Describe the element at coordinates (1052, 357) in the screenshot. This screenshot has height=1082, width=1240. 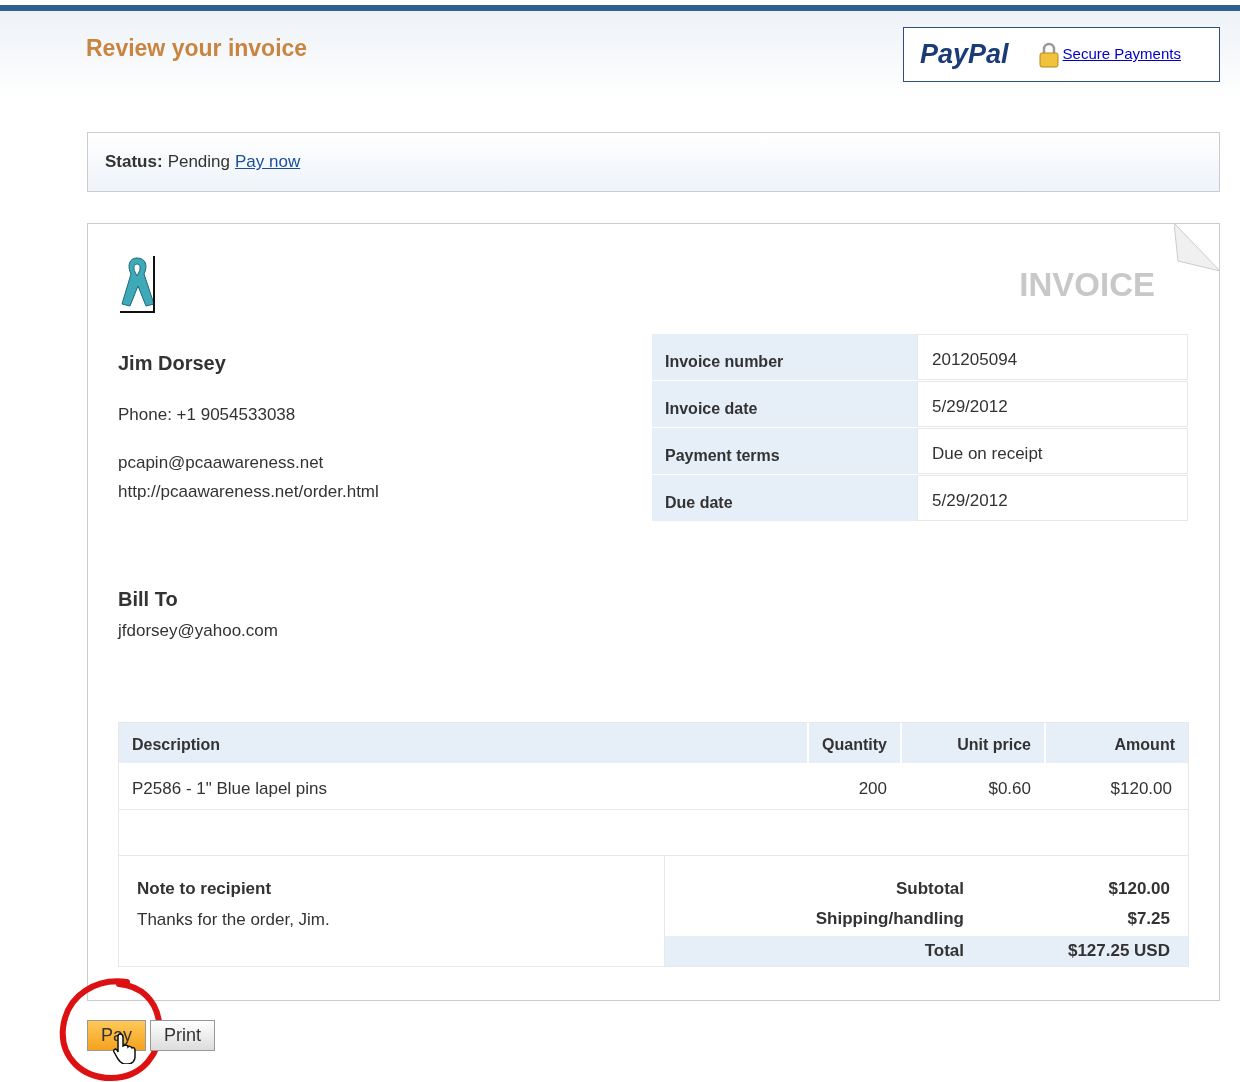
I see `detail-value: 201205094` at that location.